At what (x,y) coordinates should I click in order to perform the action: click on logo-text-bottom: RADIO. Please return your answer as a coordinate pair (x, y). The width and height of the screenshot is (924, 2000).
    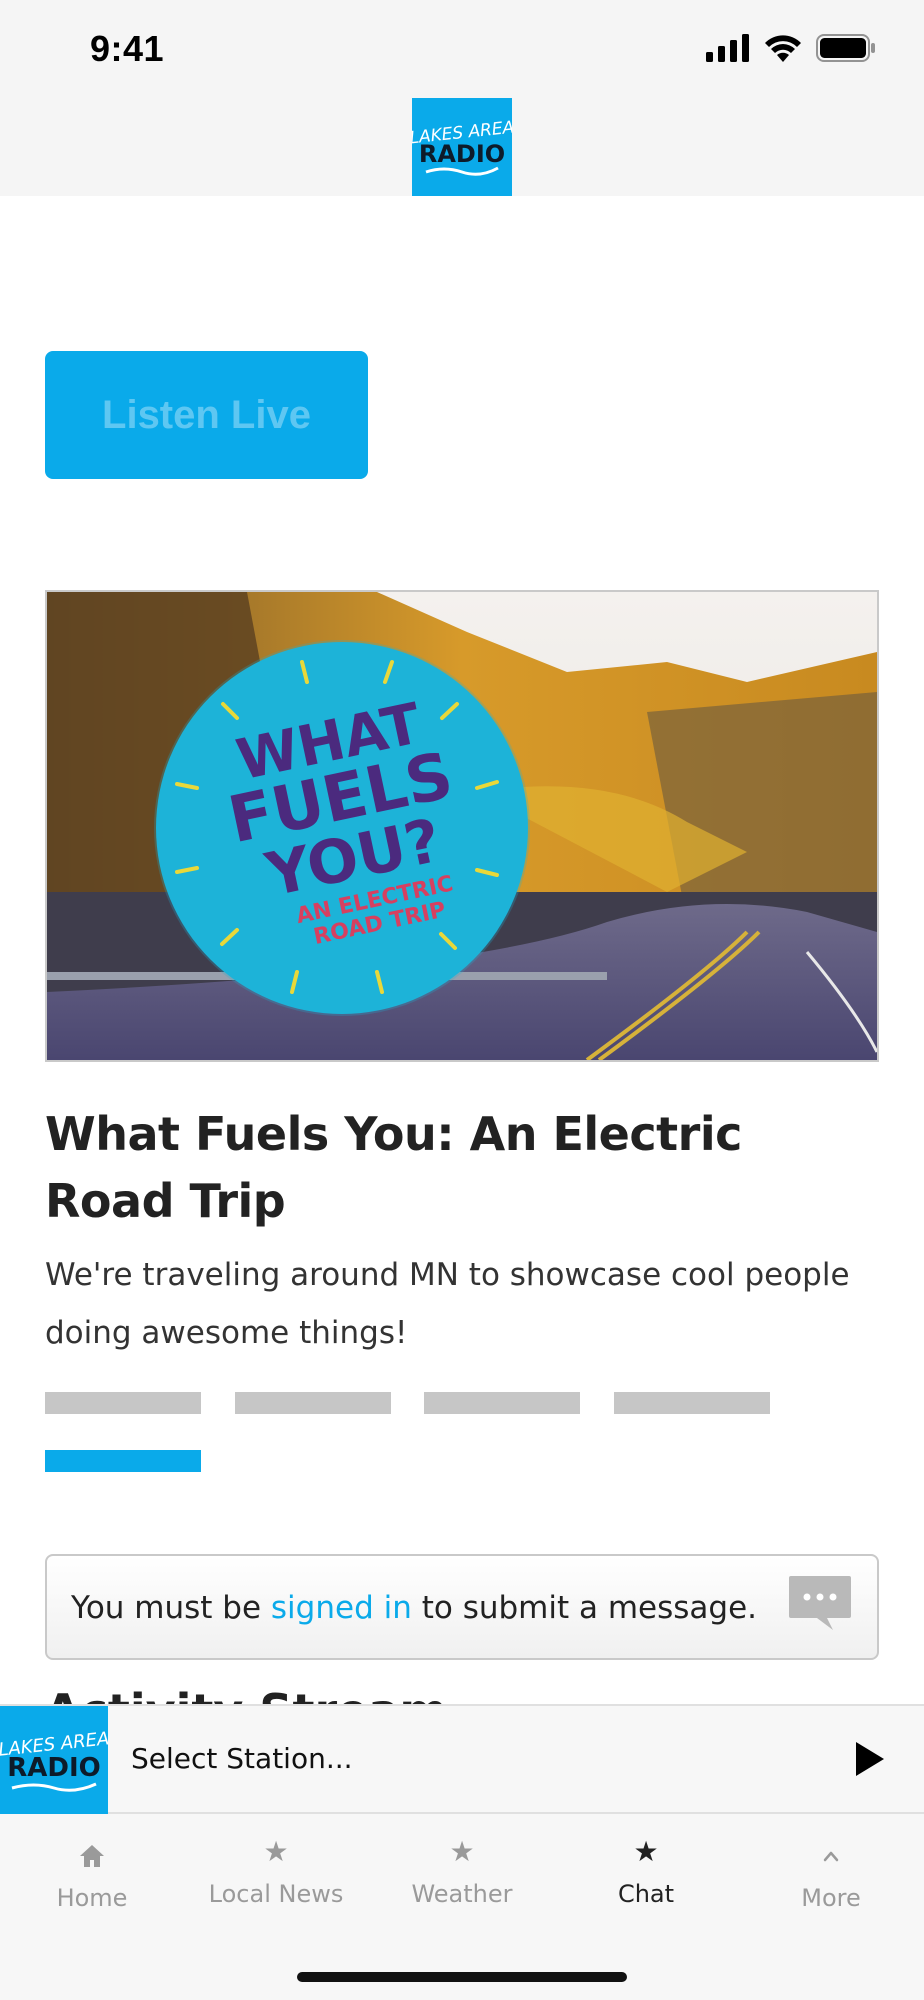
    Looking at the image, I should click on (462, 154).